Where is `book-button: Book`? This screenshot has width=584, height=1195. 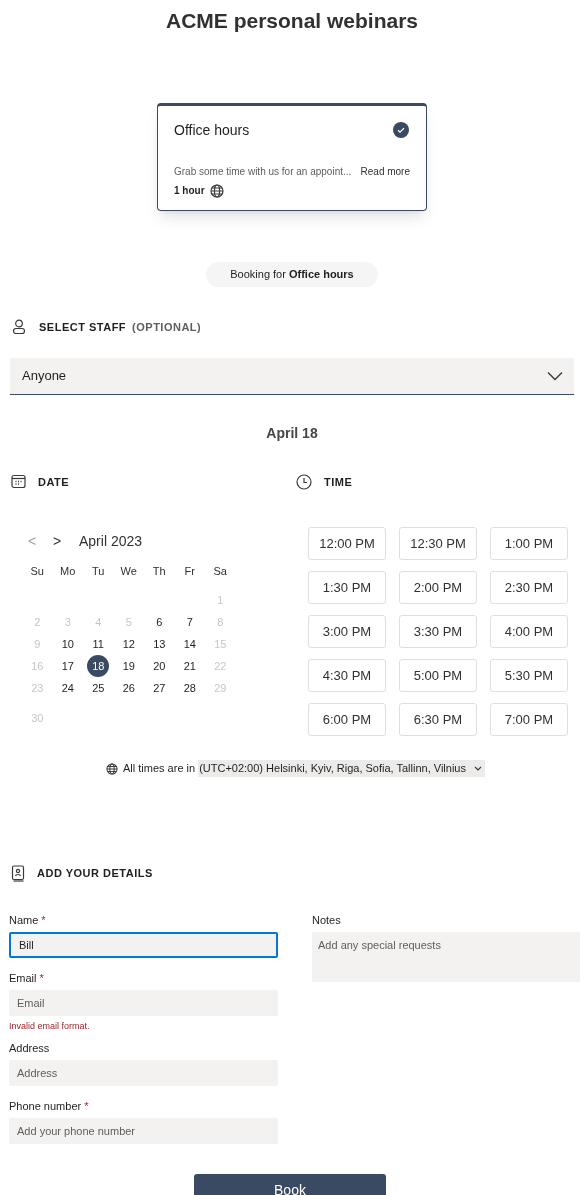
book-button: Book is located at coordinates (290, 1184).